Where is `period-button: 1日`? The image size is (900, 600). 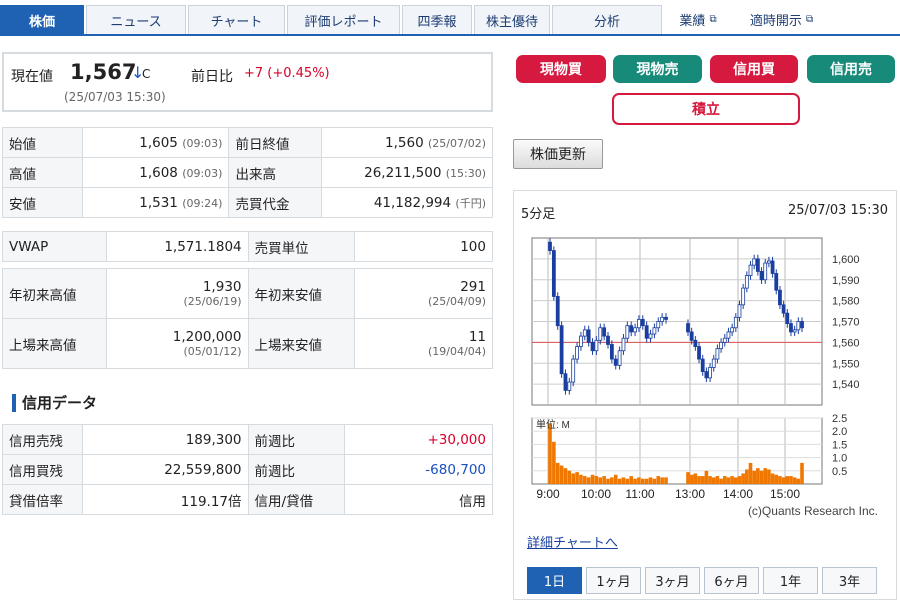
period-button: 1日 is located at coordinates (554, 580).